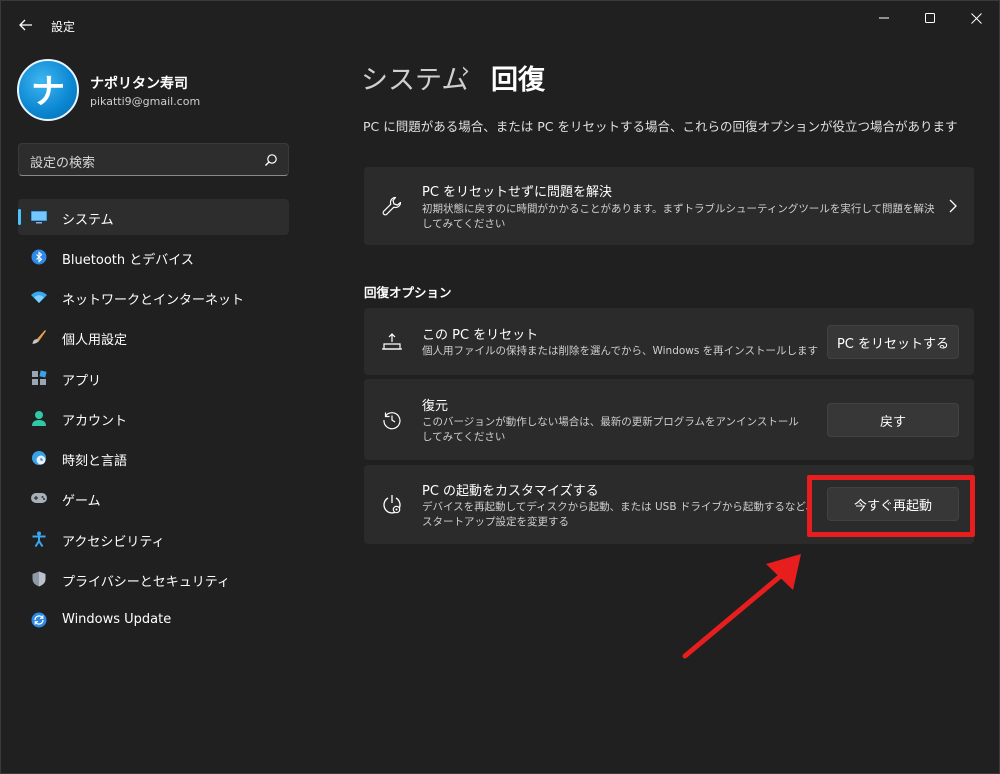 This screenshot has height=774, width=1000. Describe the element at coordinates (153, 217) in the screenshot. I see `sidebar-item-system: システム` at that location.